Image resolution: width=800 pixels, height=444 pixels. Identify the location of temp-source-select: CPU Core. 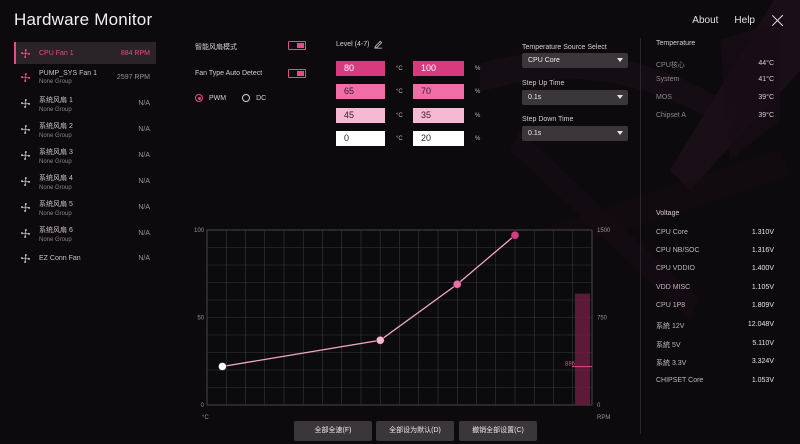
(575, 60).